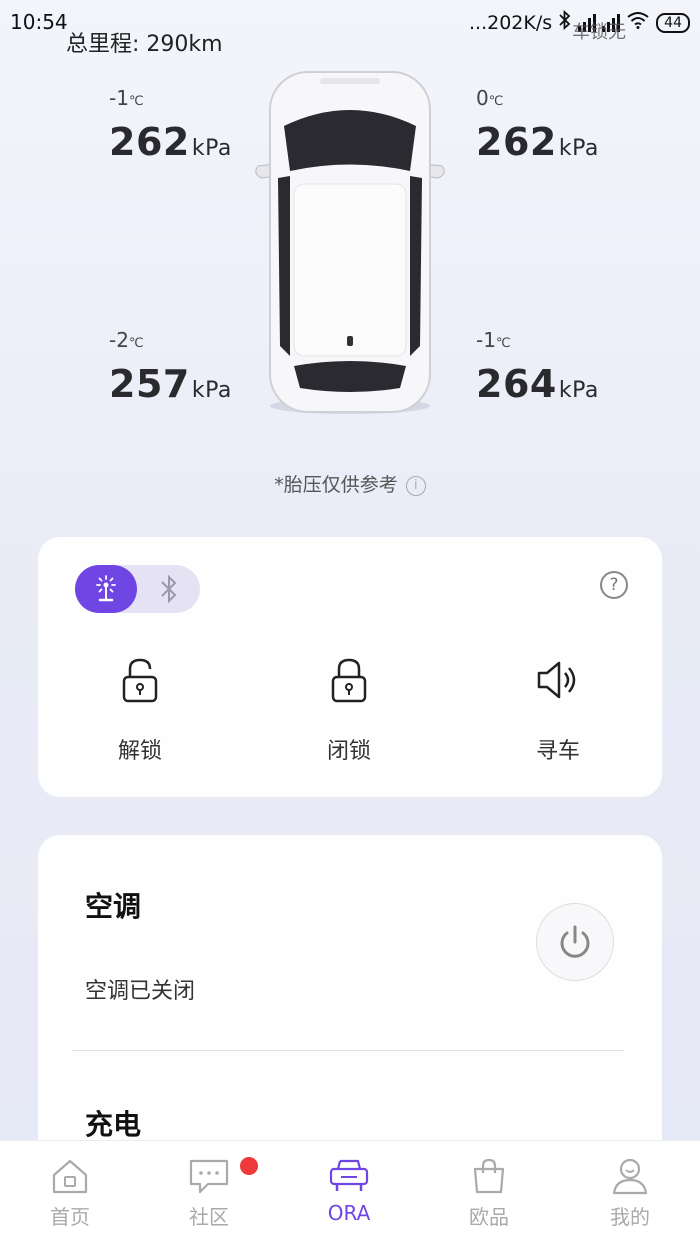 This screenshot has height=1244, width=700. I want to click on tire-rear-left: -2℃ 257kPa, so click(189, 367).